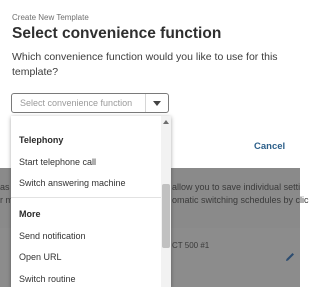 This screenshot has height=287, width=320. I want to click on convenience-function-select: Select convenience function, so click(90, 103).